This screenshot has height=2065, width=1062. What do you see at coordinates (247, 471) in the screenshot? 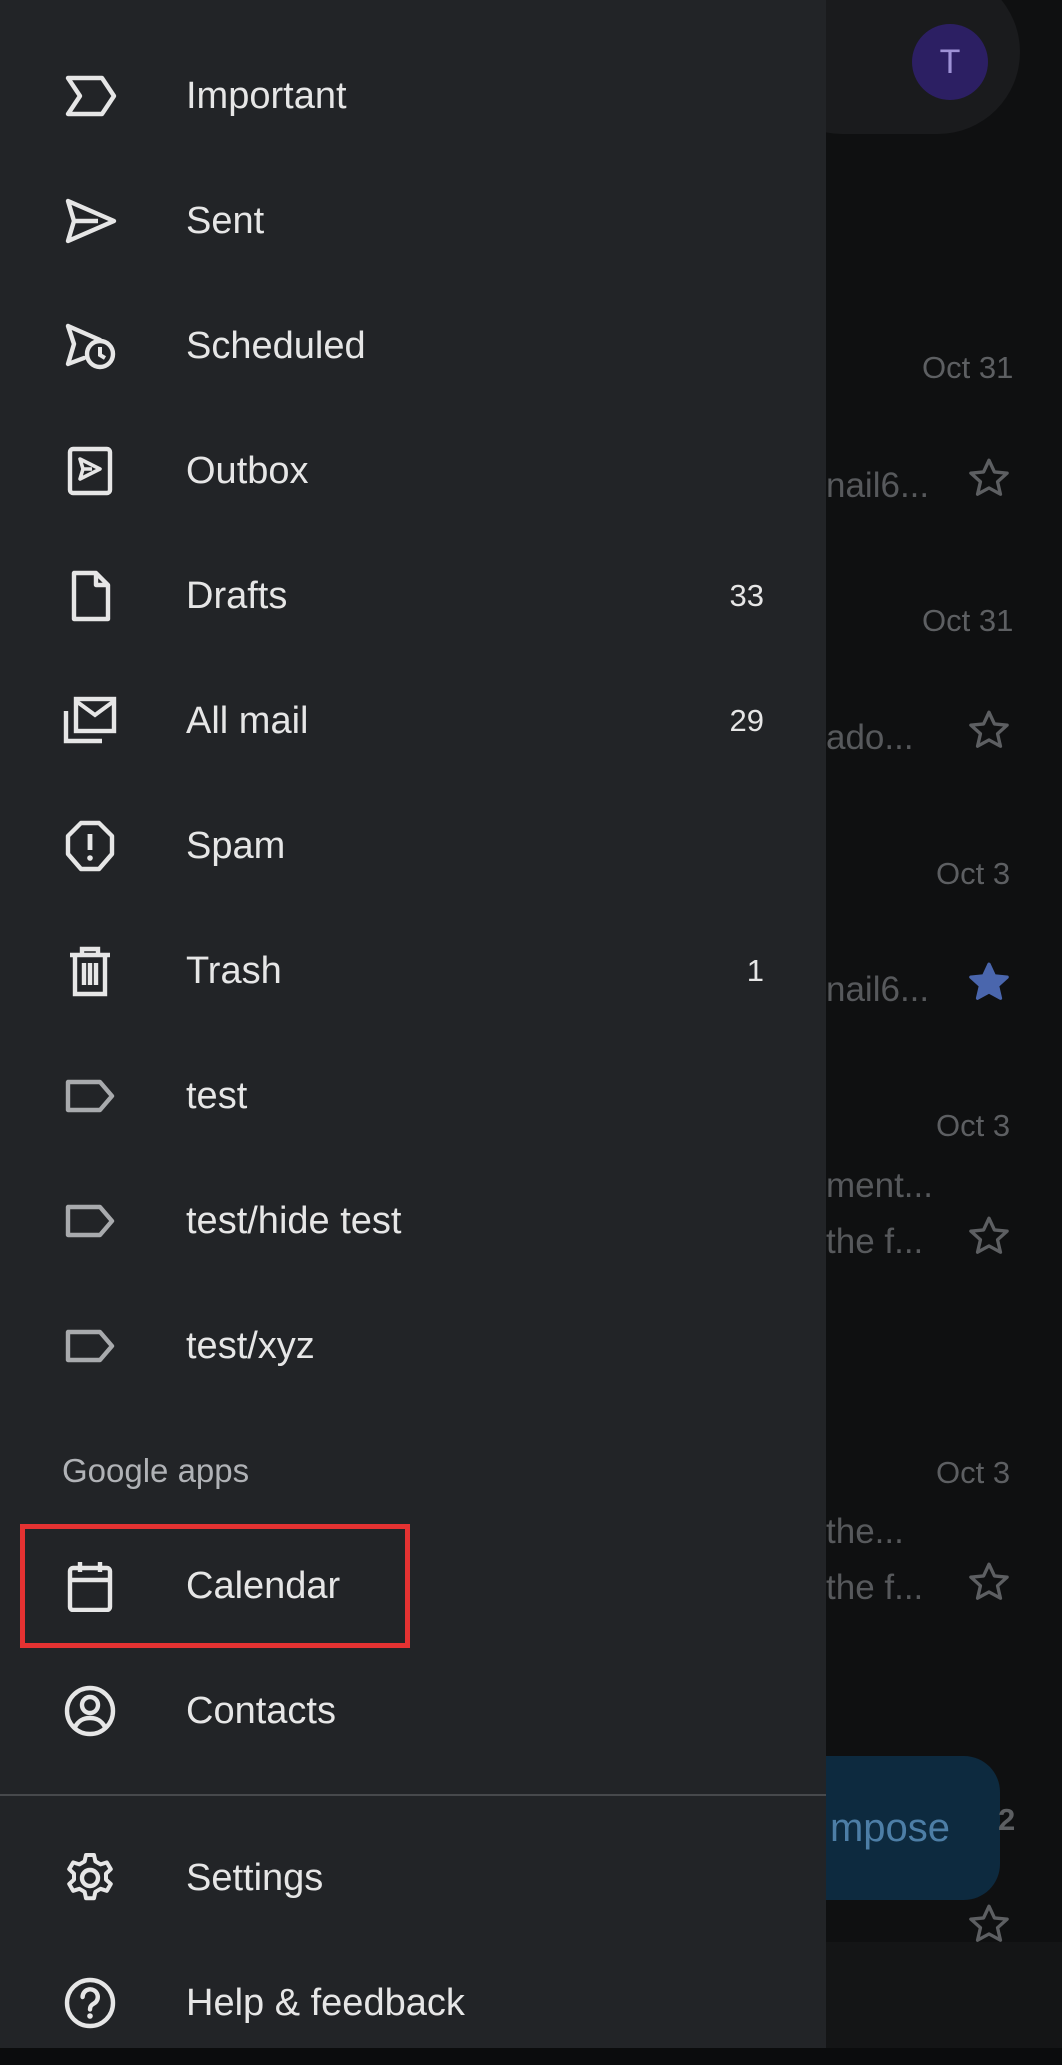
I see `drawer-item-label: Outbox` at bounding box center [247, 471].